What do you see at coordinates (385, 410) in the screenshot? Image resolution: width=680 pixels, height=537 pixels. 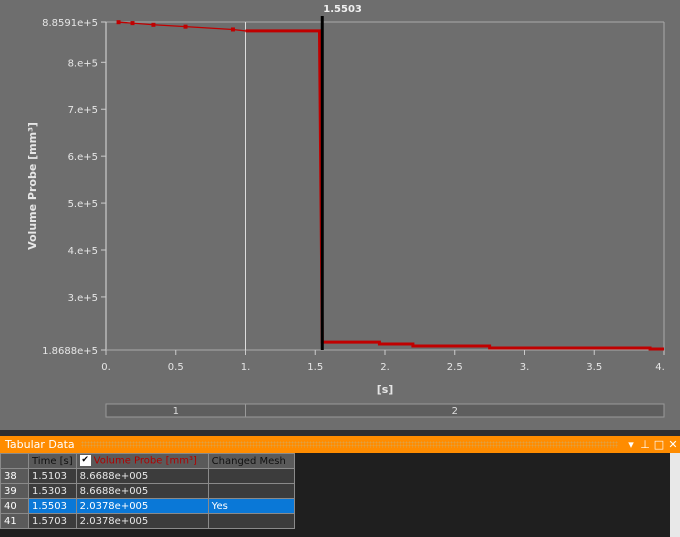 I see `step-bar` at bounding box center [385, 410].